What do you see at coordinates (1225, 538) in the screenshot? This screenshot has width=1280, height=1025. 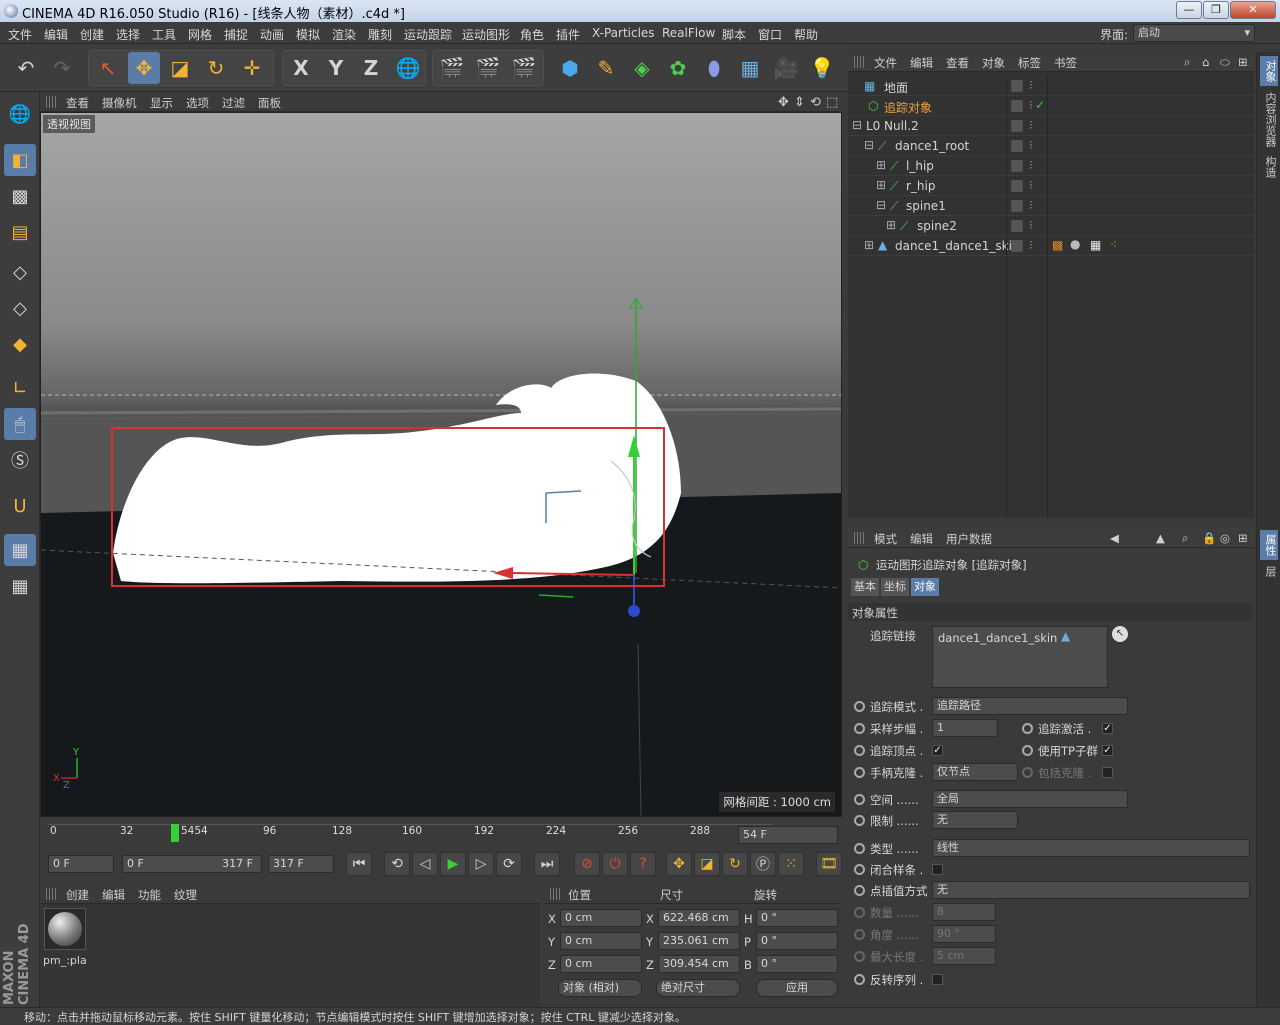 I see `target-icon: ◎` at bounding box center [1225, 538].